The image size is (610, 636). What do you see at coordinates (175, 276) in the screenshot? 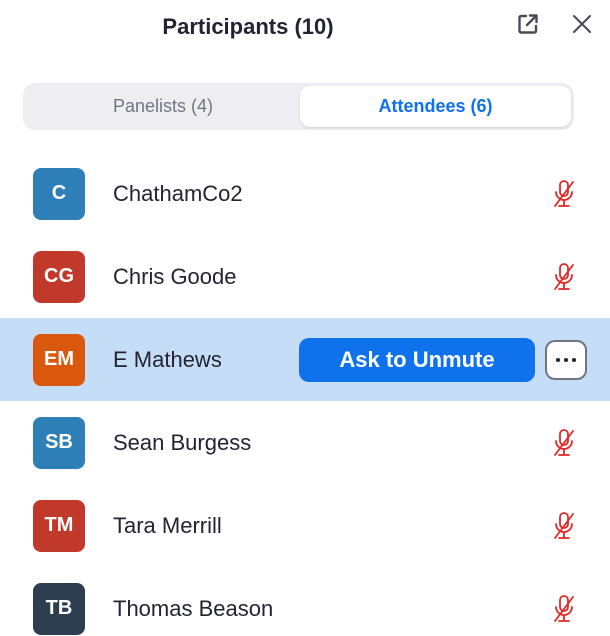
I see `attendee-name: Chris Goode` at bounding box center [175, 276].